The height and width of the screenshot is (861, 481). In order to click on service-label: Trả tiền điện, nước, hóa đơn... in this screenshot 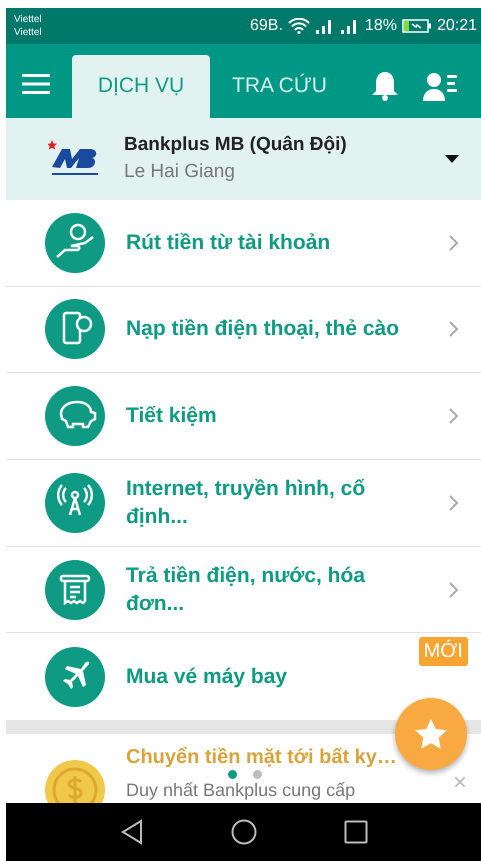, I will do `click(246, 589)`.